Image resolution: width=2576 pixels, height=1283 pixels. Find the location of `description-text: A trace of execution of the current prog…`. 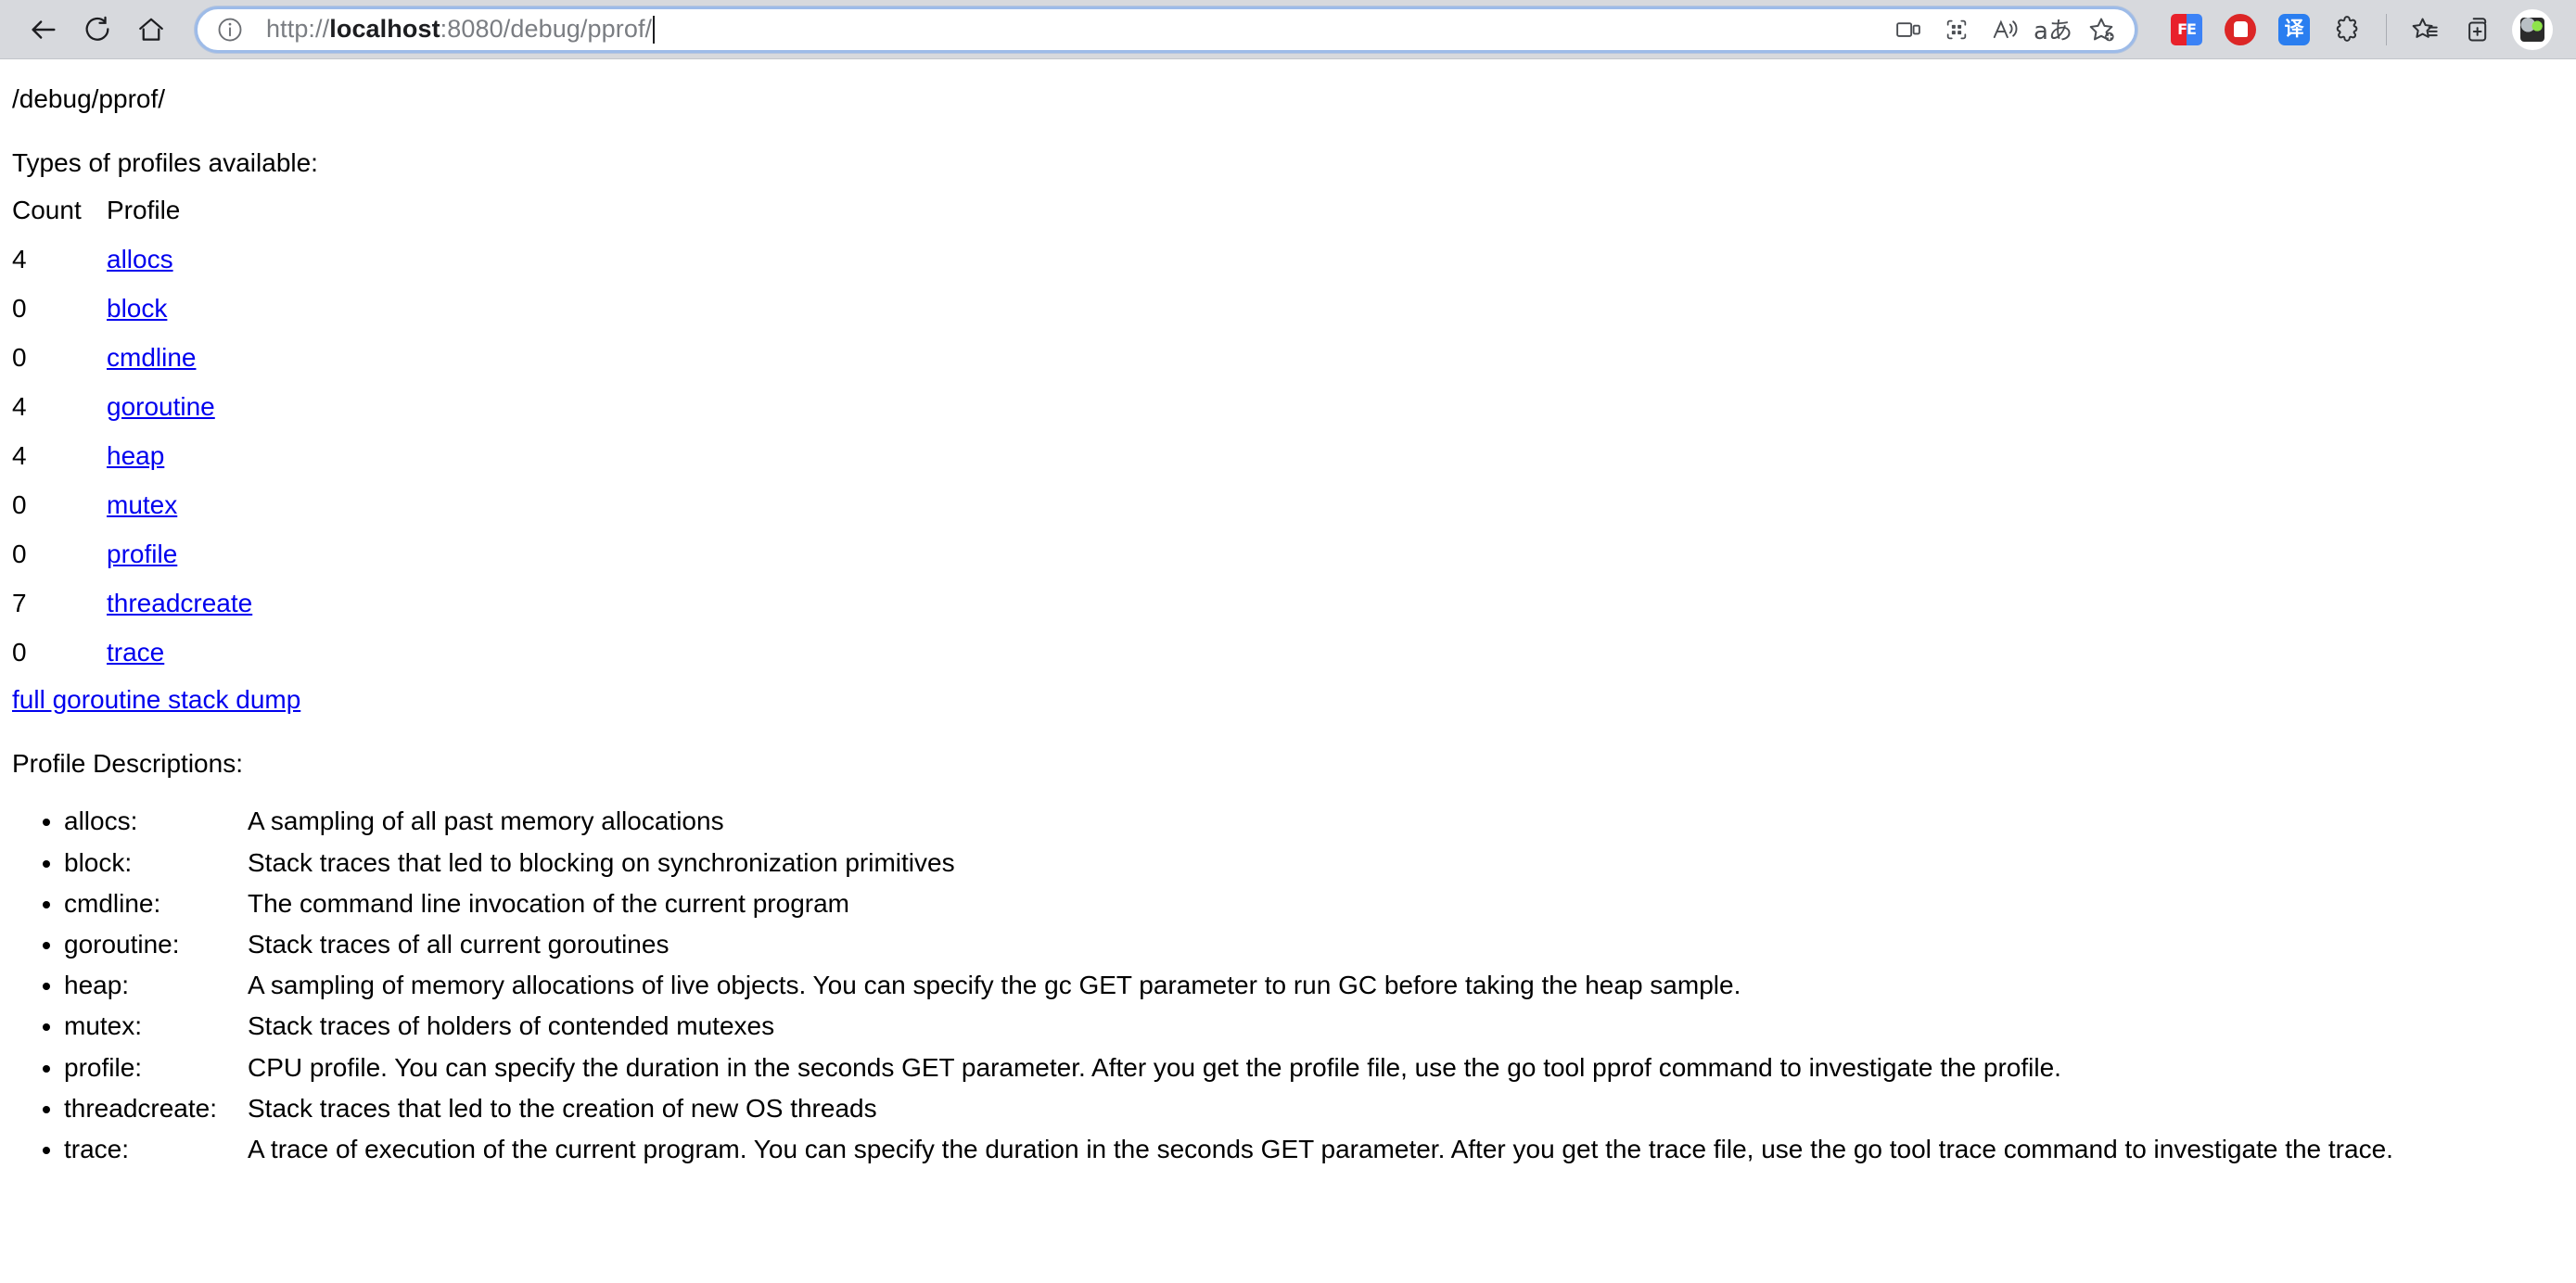

description-text: A trace of execution of the current prog… is located at coordinates (1320, 1149).